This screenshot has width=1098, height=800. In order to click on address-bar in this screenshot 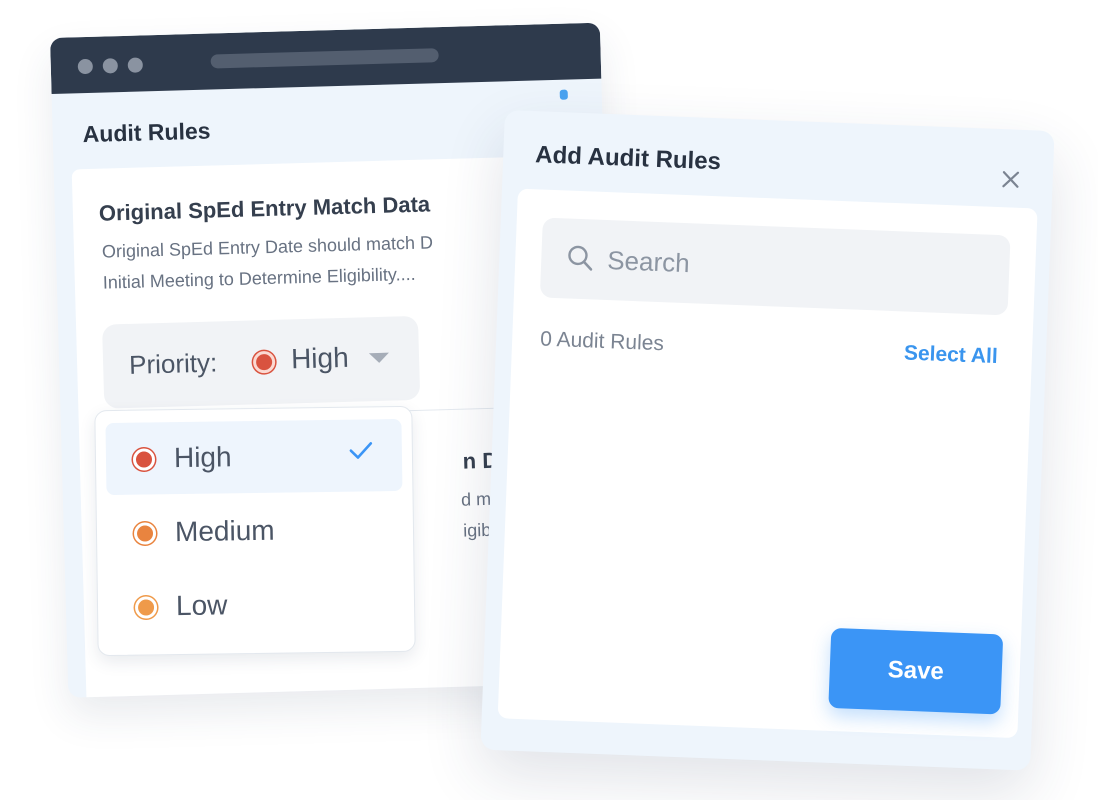, I will do `click(324, 58)`.